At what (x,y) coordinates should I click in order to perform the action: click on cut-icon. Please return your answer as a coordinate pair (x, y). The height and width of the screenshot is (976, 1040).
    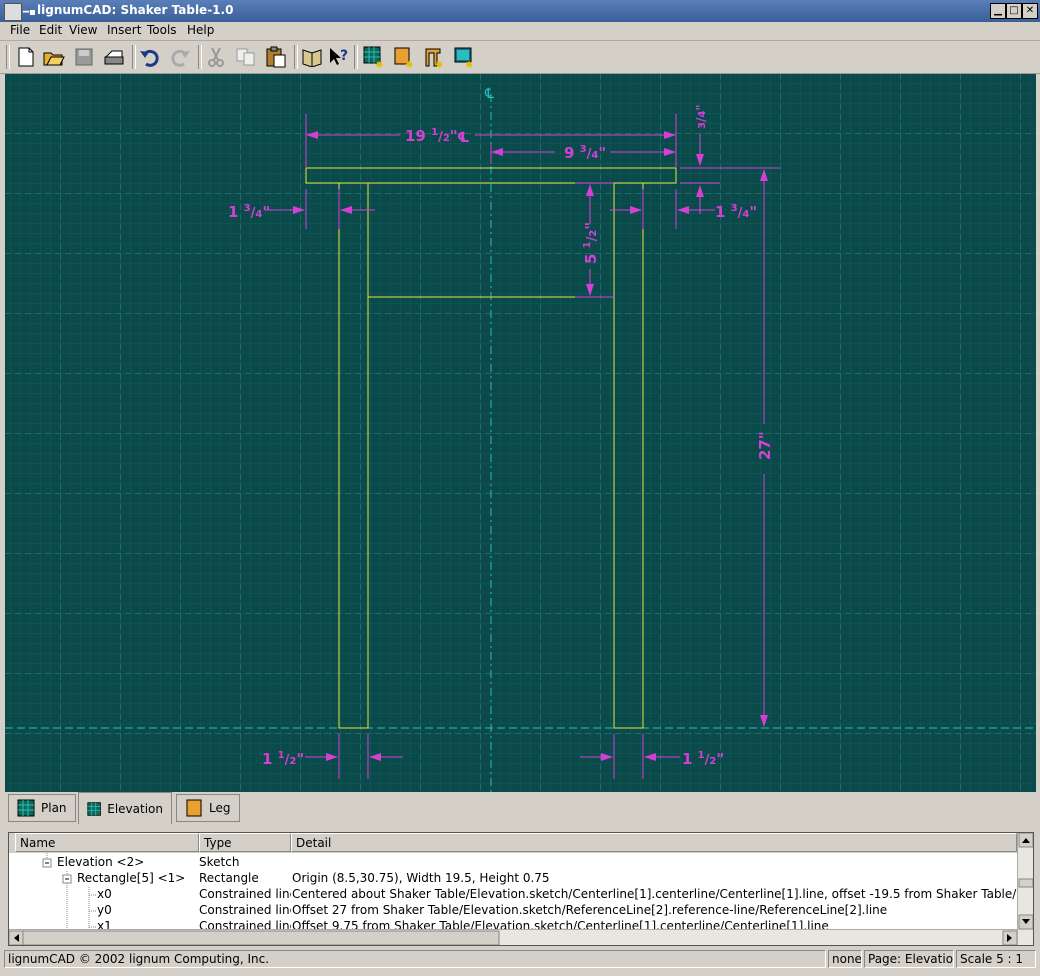
    Looking at the image, I should click on (216, 57).